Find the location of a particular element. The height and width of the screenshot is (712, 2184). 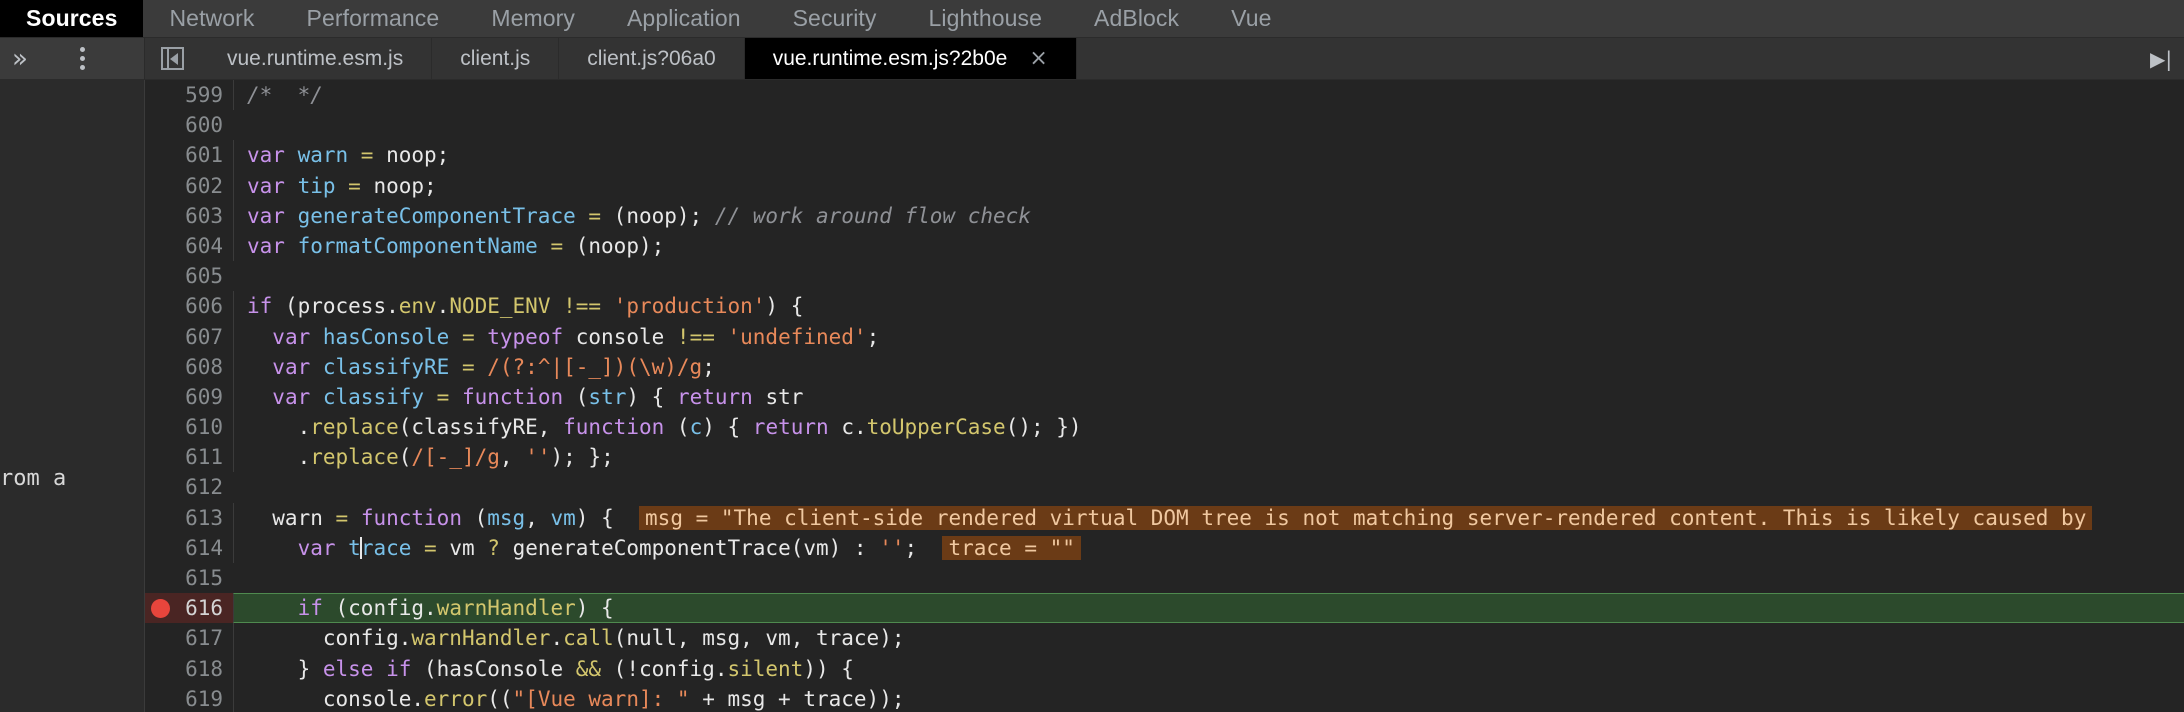

file-tab: client.js?06a0 is located at coordinates (652, 58).